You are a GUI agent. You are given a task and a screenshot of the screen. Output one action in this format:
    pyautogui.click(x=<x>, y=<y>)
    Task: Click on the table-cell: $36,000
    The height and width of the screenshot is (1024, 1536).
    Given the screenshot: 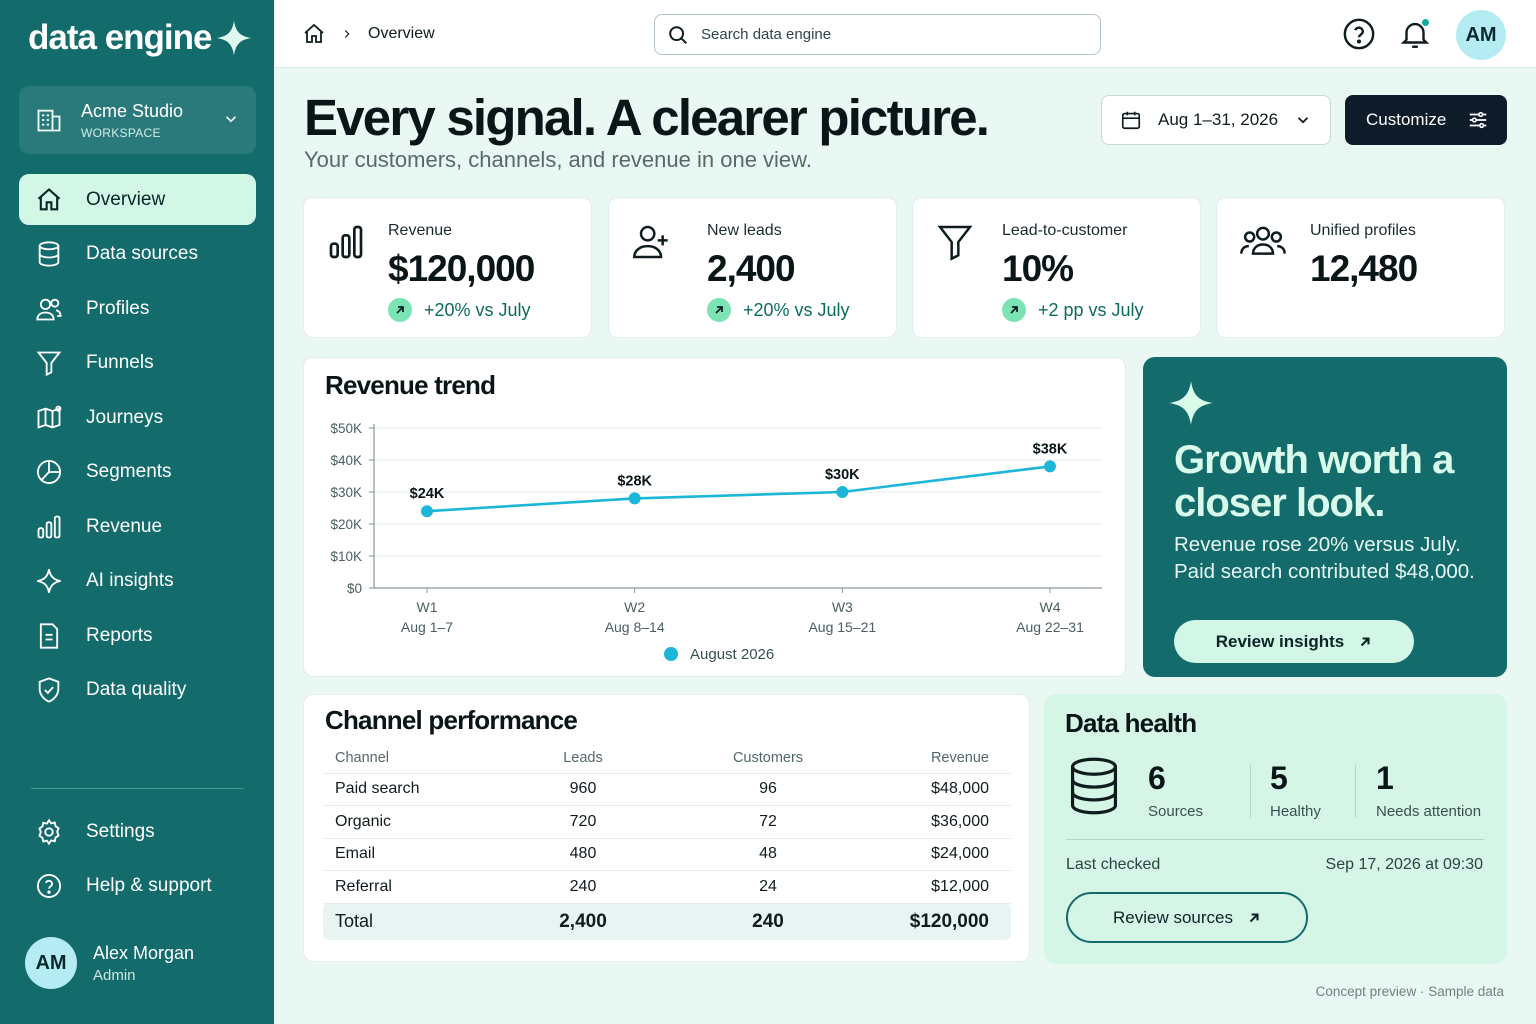 What is the action you would take?
    pyautogui.click(x=952, y=822)
    